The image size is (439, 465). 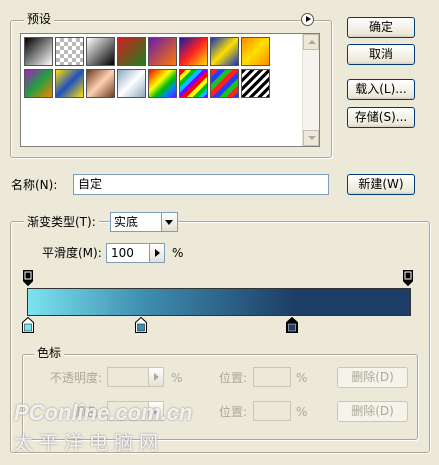 What do you see at coordinates (28, 279) in the screenshot?
I see `opacity-stop-left` at bounding box center [28, 279].